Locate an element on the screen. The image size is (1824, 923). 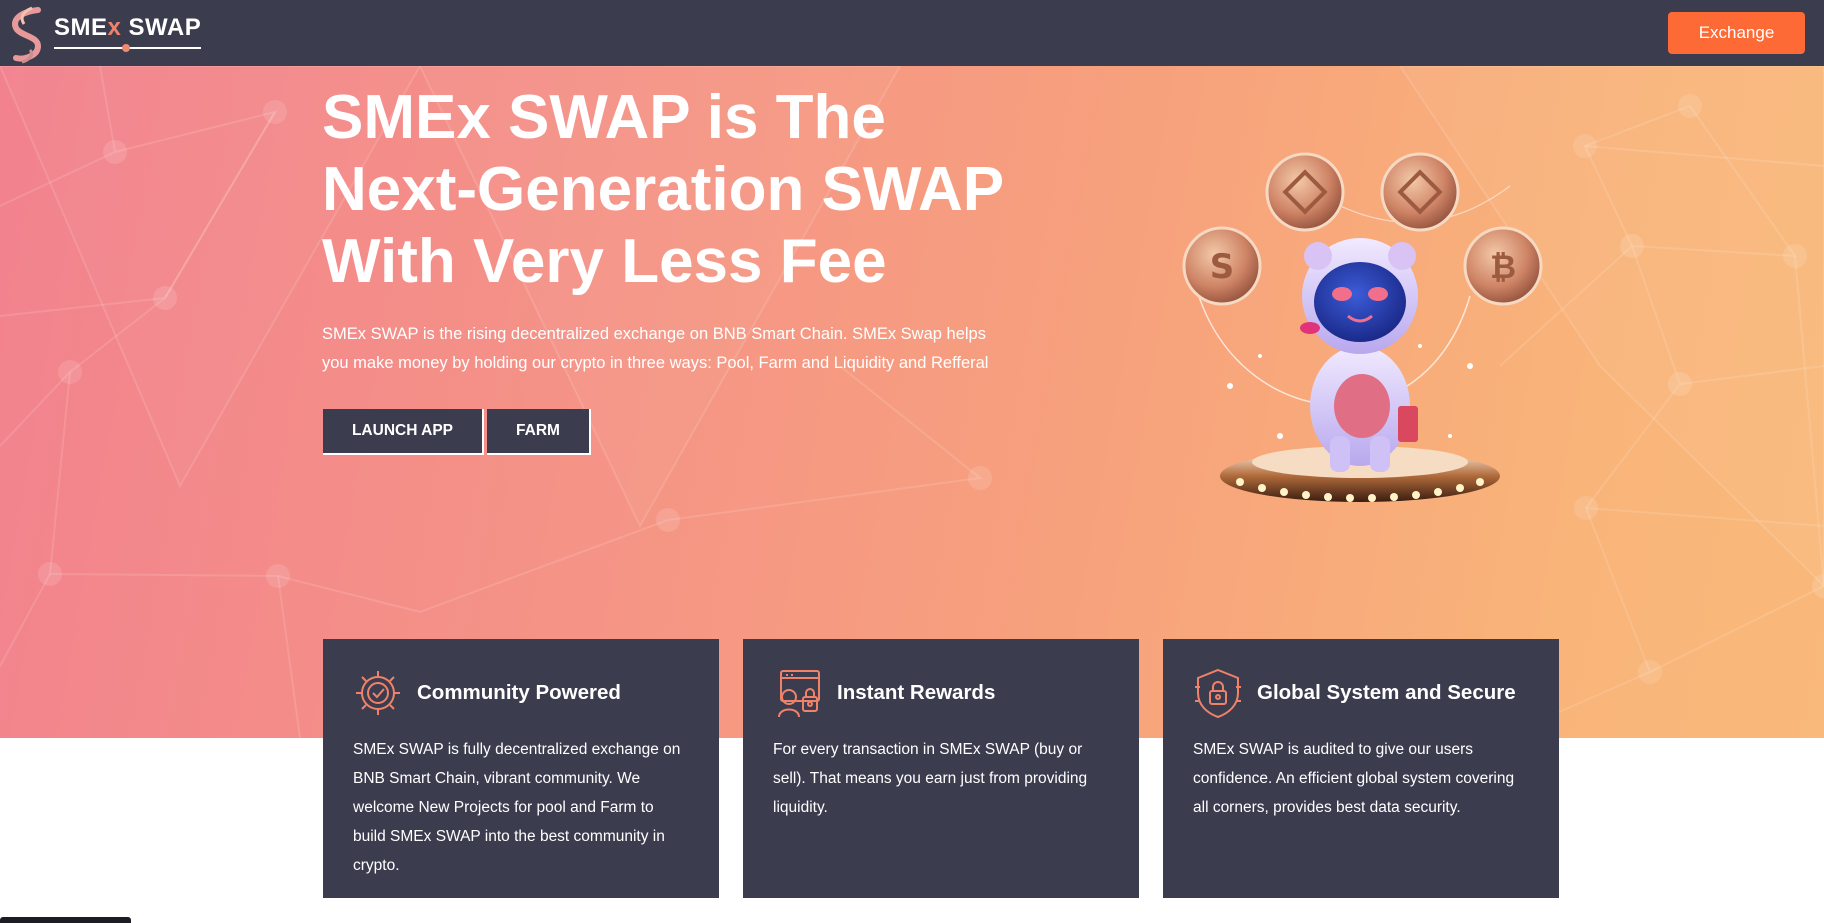
top-navbar: SMEx SWAP Exchange is located at coordinates (912, 33).